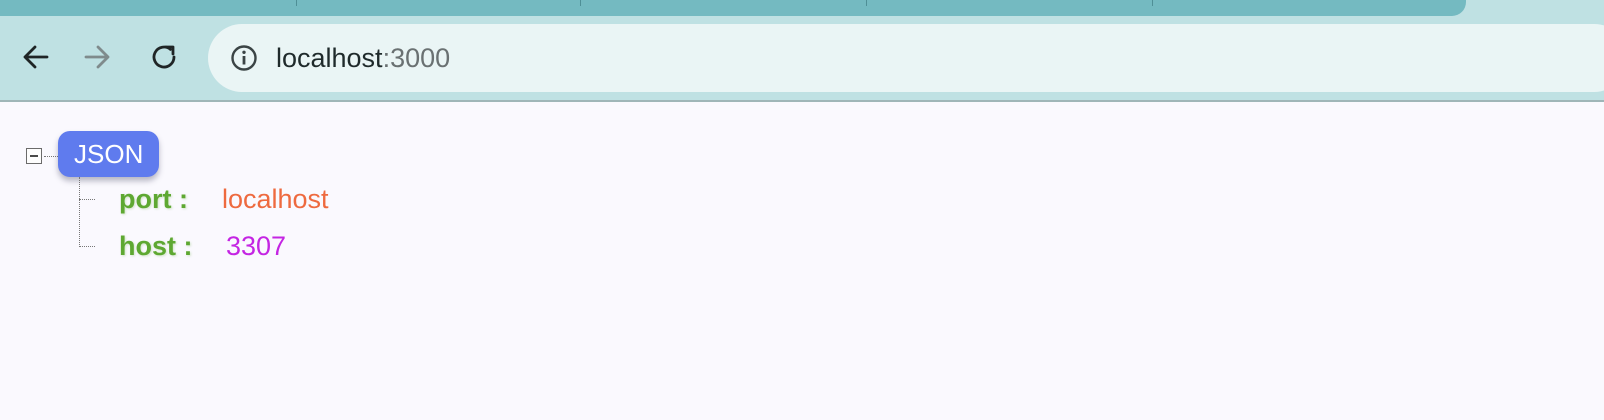  What do you see at coordinates (906, 58) in the screenshot?
I see `address-bar: localhost:3000` at bounding box center [906, 58].